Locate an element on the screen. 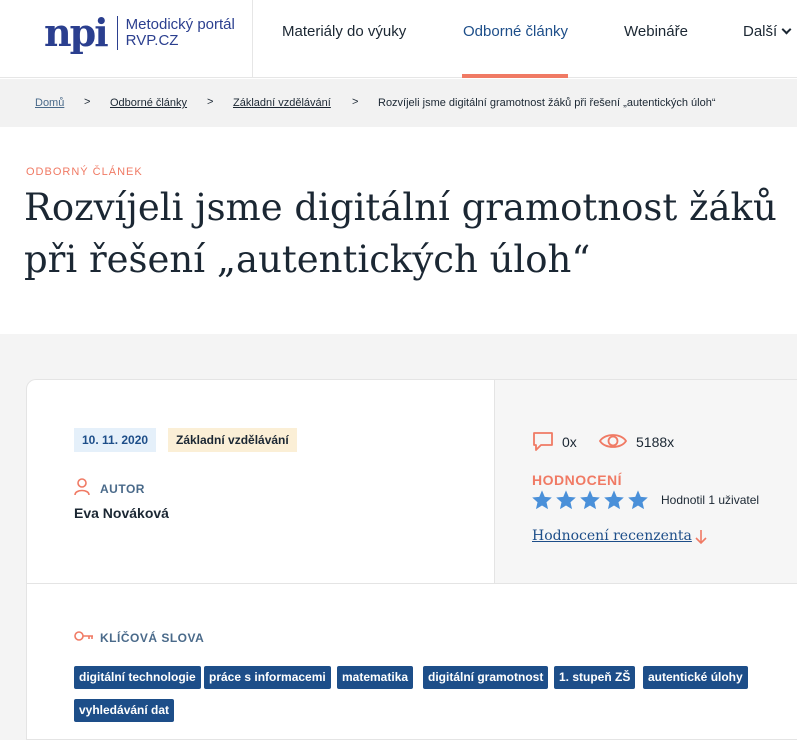  logo-line-2: RVP.CZ is located at coordinates (152, 40).